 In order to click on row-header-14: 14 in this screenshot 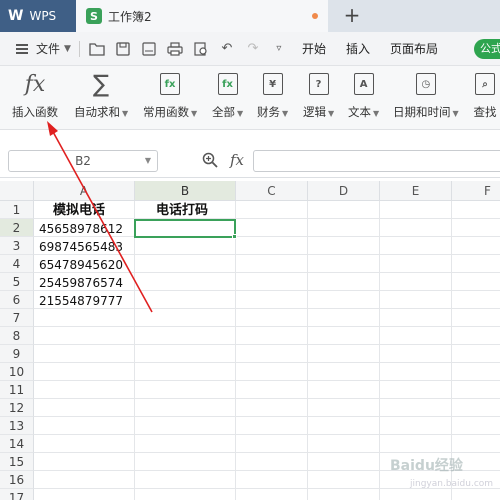, I will do `click(17, 444)`.